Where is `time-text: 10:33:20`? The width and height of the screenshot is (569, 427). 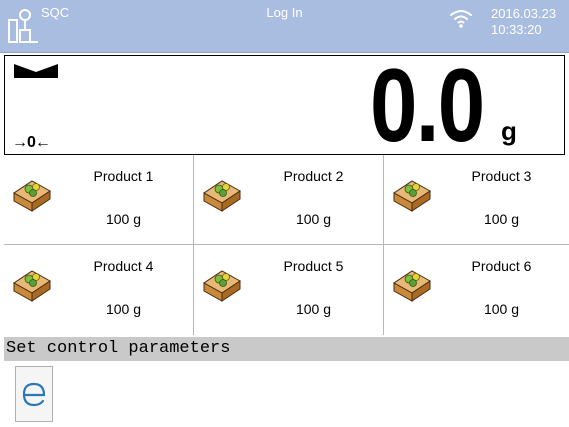 time-text: 10:33:20 is located at coordinates (516, 29).